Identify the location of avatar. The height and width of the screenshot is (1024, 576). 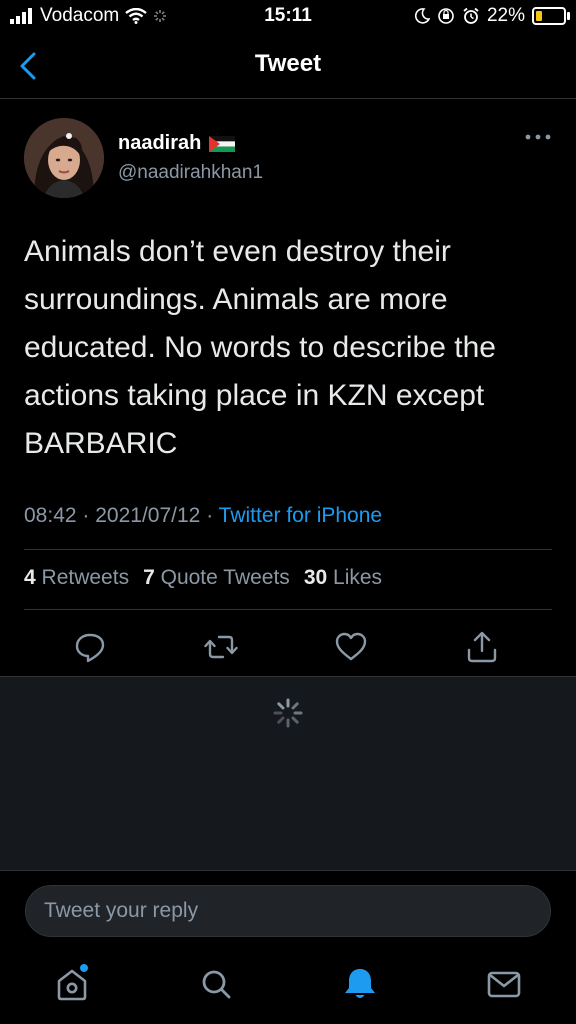
(64, 158).